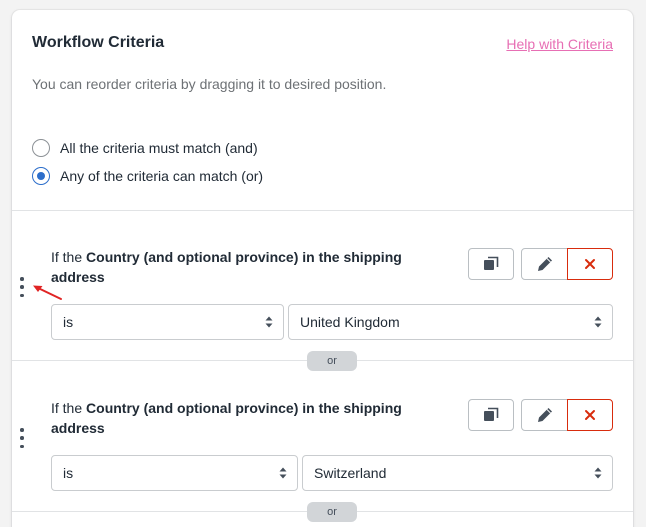  I want to click on country-value: Switzerland, so click(350, 473).